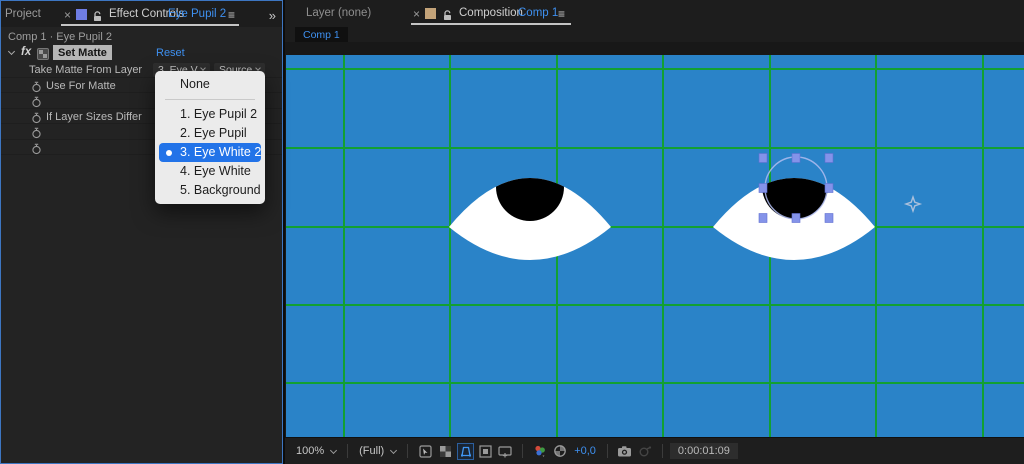  Describe the element at coordinates (86, 70) in the screenshot. I see `param-label: Take Matte From Layer` at that location.